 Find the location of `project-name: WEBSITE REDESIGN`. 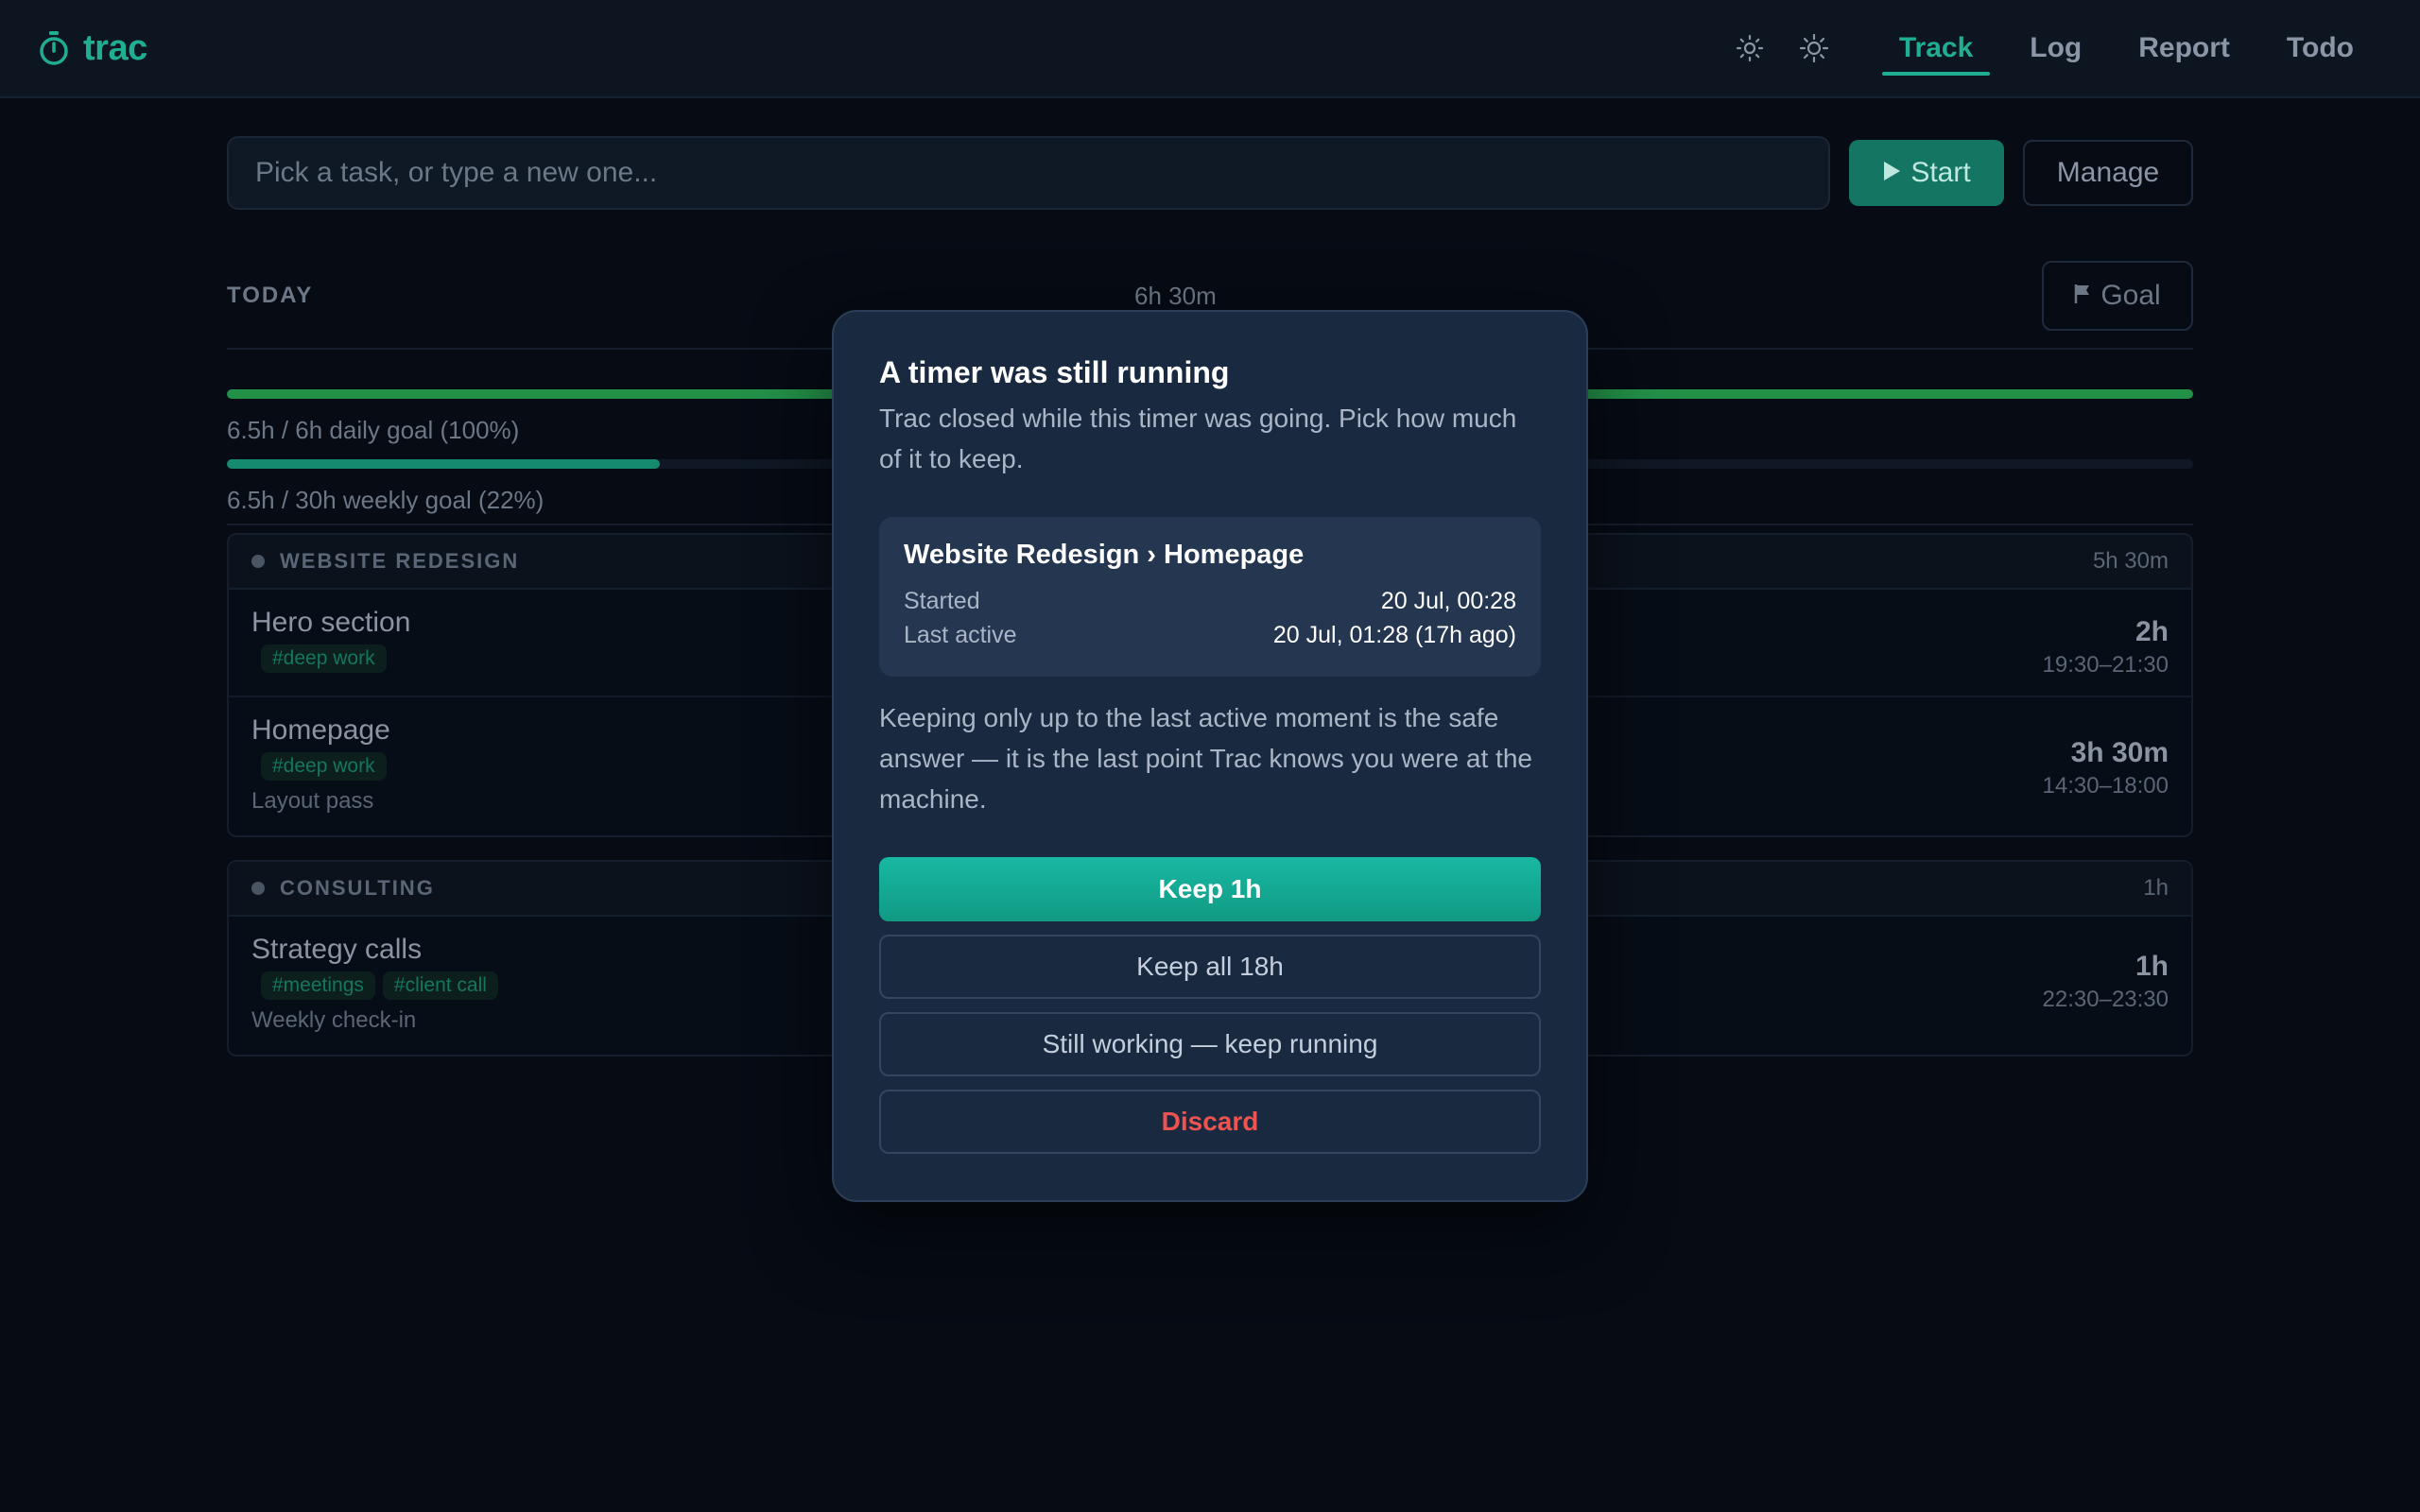

project-name: WEBSITE REDESIGN is located at coordinates (400, 561).